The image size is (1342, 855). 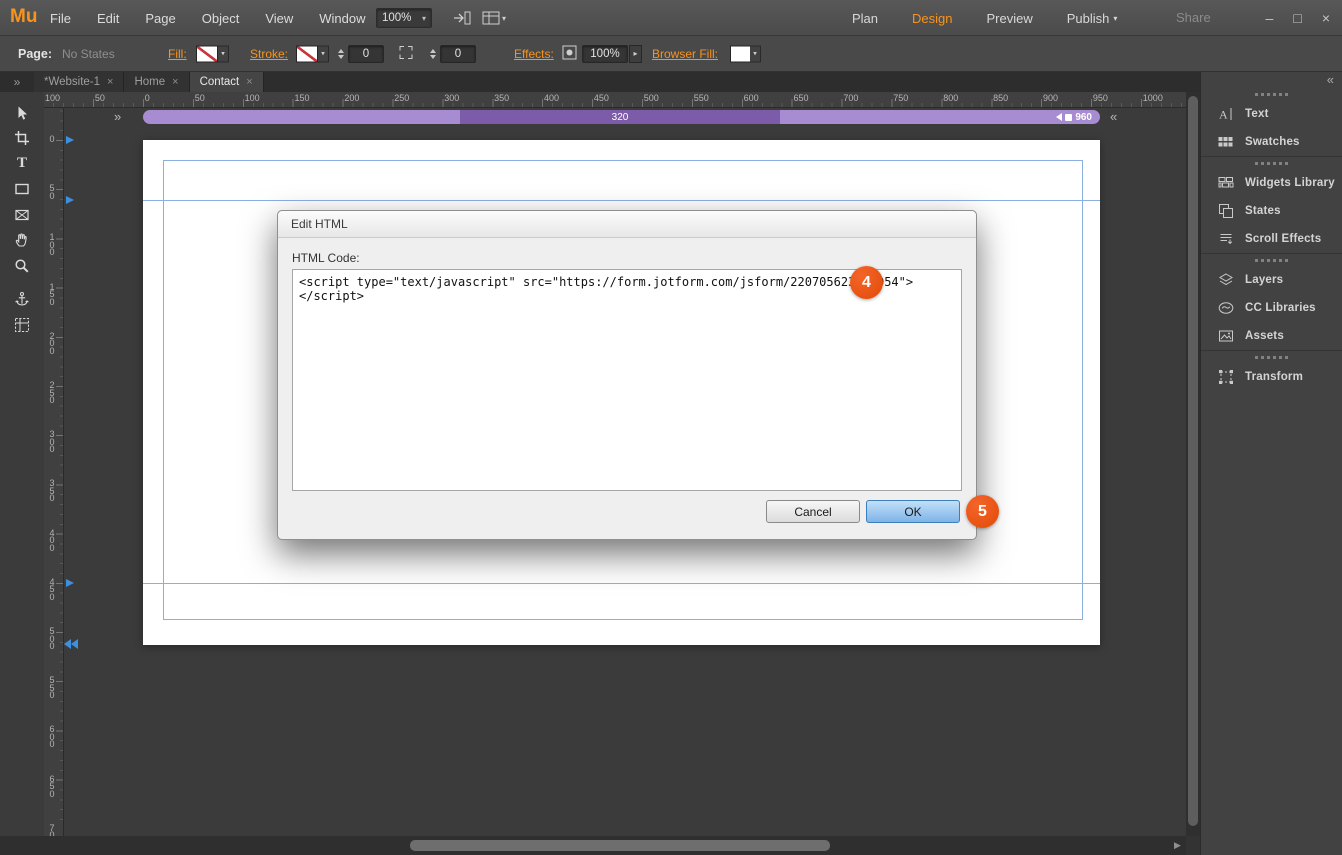 I want to click on document-tab-website1: *Website-1 ×, so click(x=79, y=82).